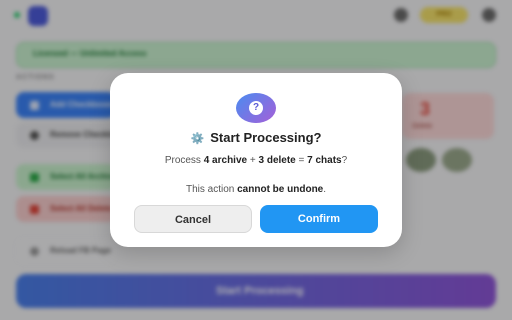 Image resolution: width=512 pixels, height=320 pixels. Describe the element at coordinates (193, 219) in the screenshot. I see `cancel-button: Cancel` at that location.